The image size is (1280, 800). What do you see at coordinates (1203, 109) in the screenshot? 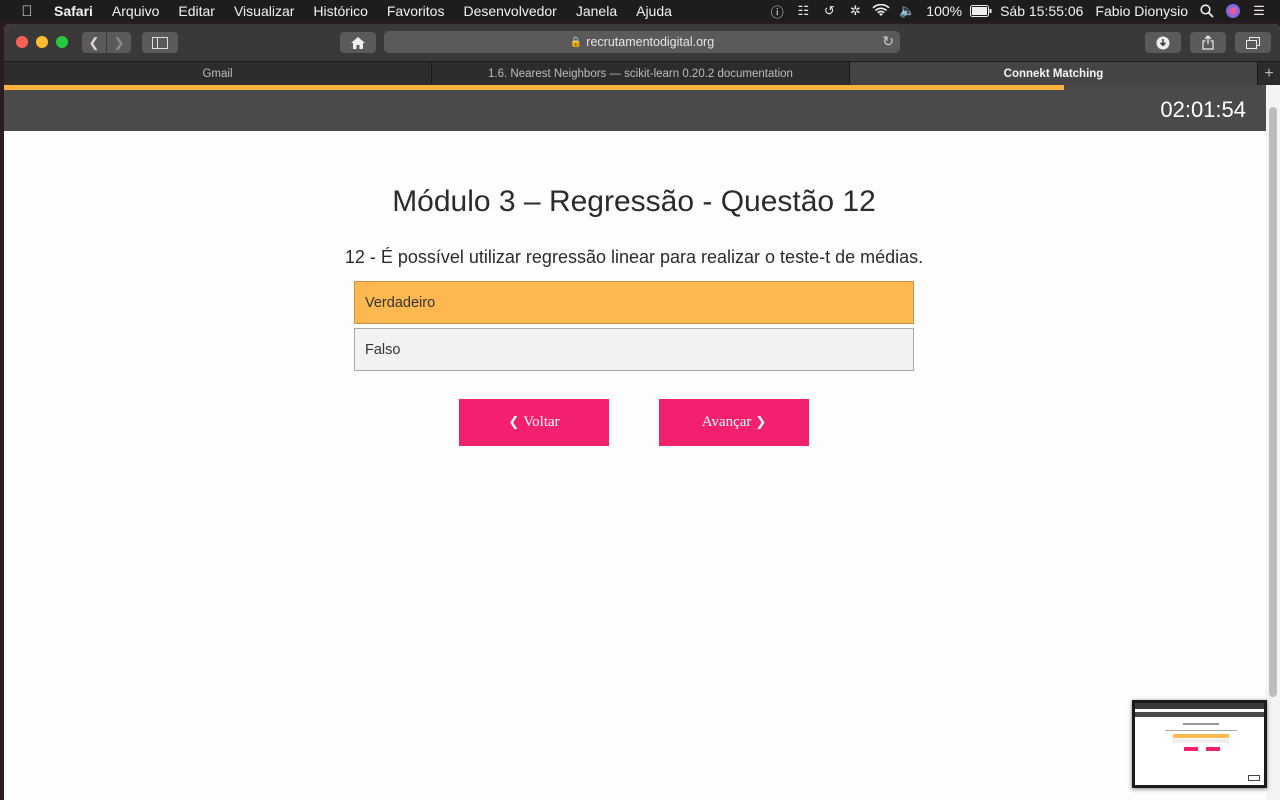
I see `countdown-timer: 02:01:54` at bounding box center [1203, 109].